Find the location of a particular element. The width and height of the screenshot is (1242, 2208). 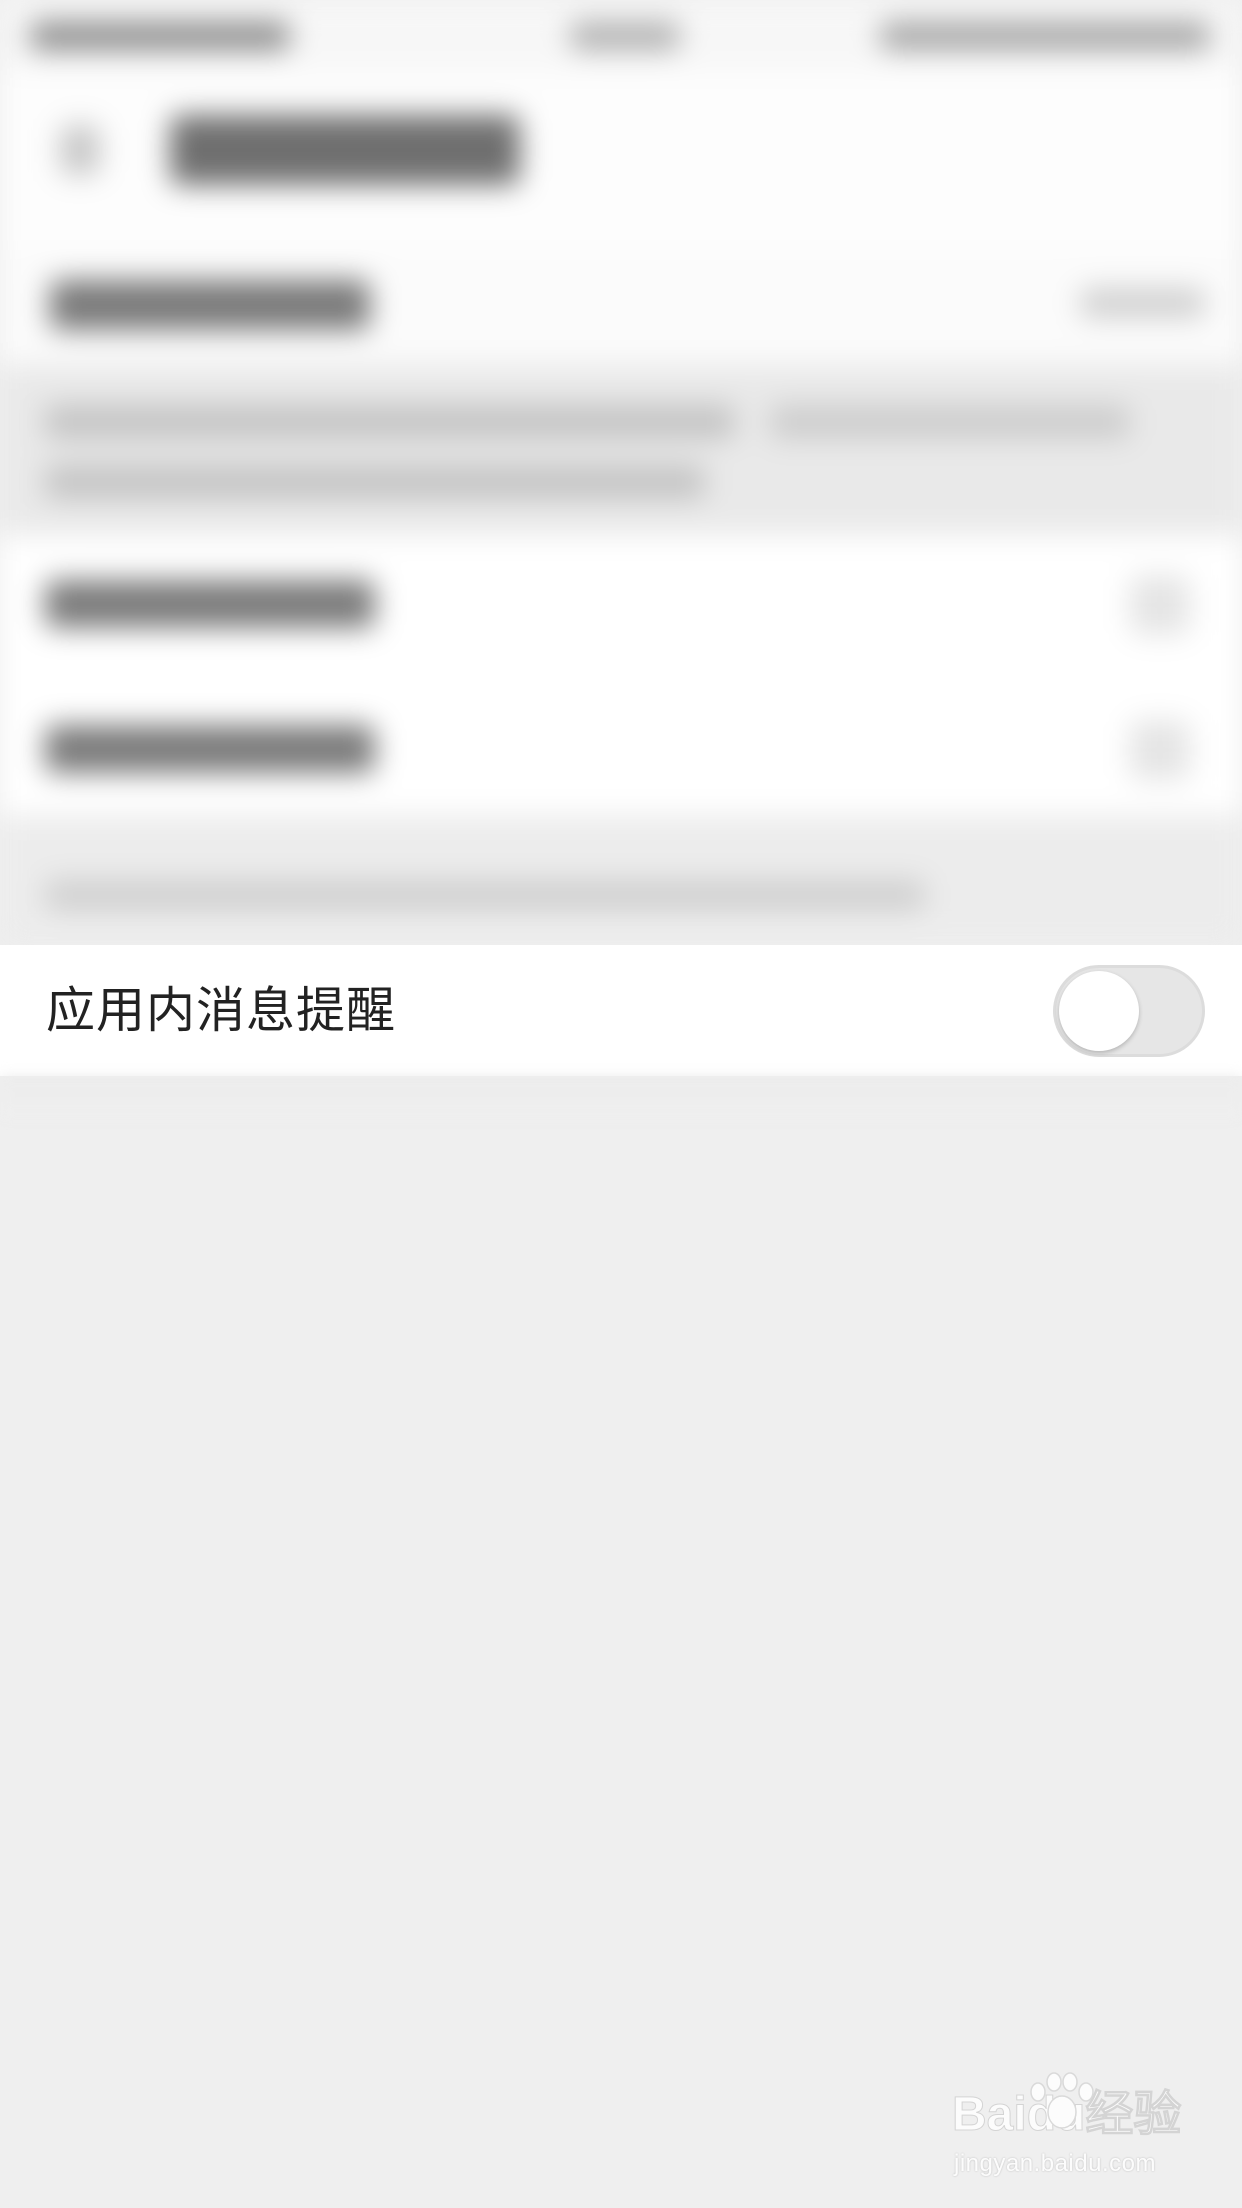

baidu-jingyan-watermark: Baidu经验 jingyan.baidu.com is located at coordinates (1066, 2128).